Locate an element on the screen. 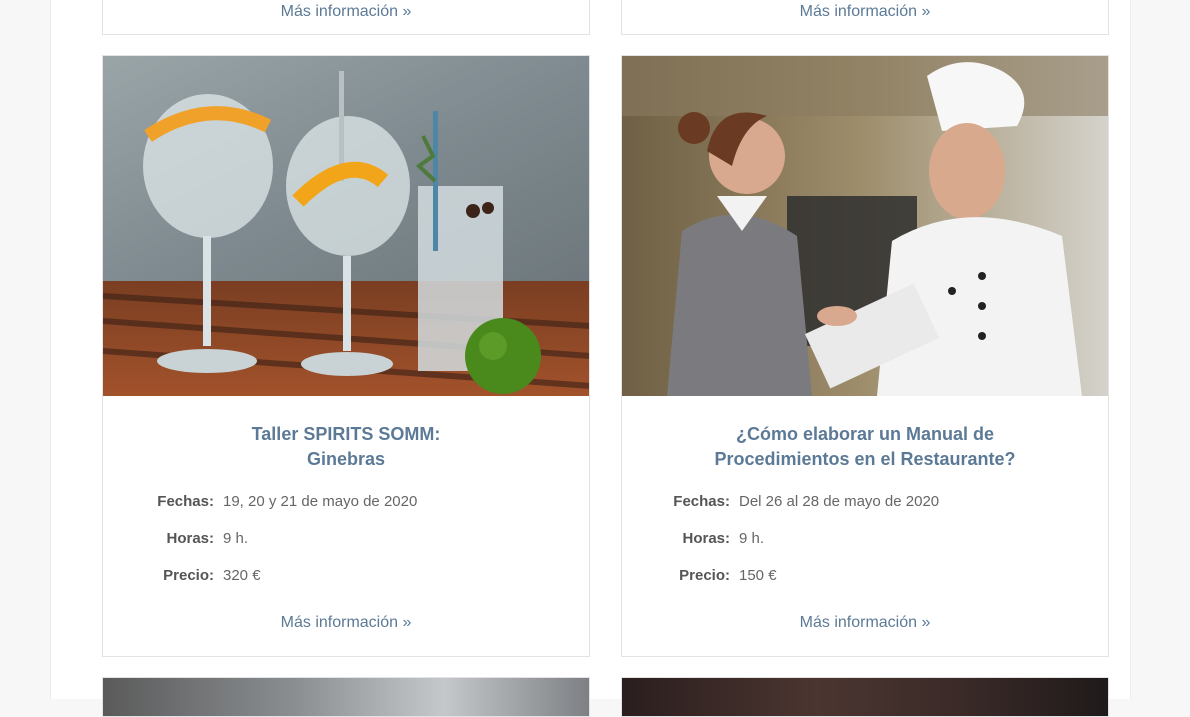  dates-value: 19, 20 y 21 de mayo de 2020 is located at coordinates (320, 501).